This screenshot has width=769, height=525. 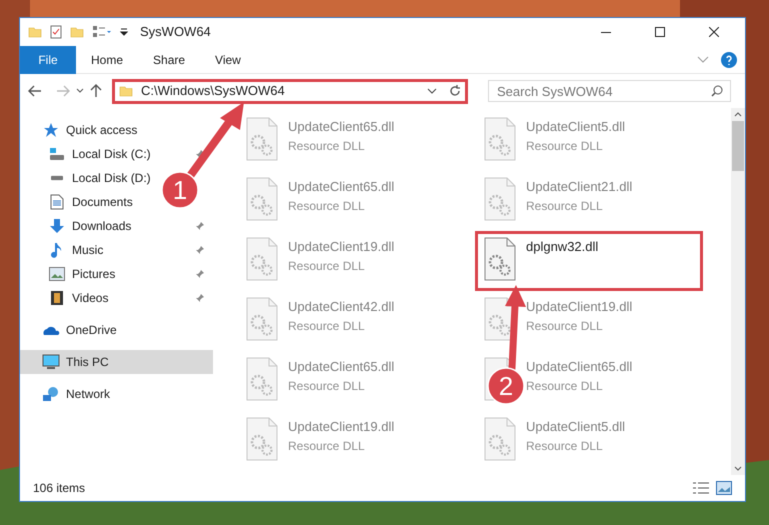 I want to click on refresh-icon, so click(x=455, y=91).